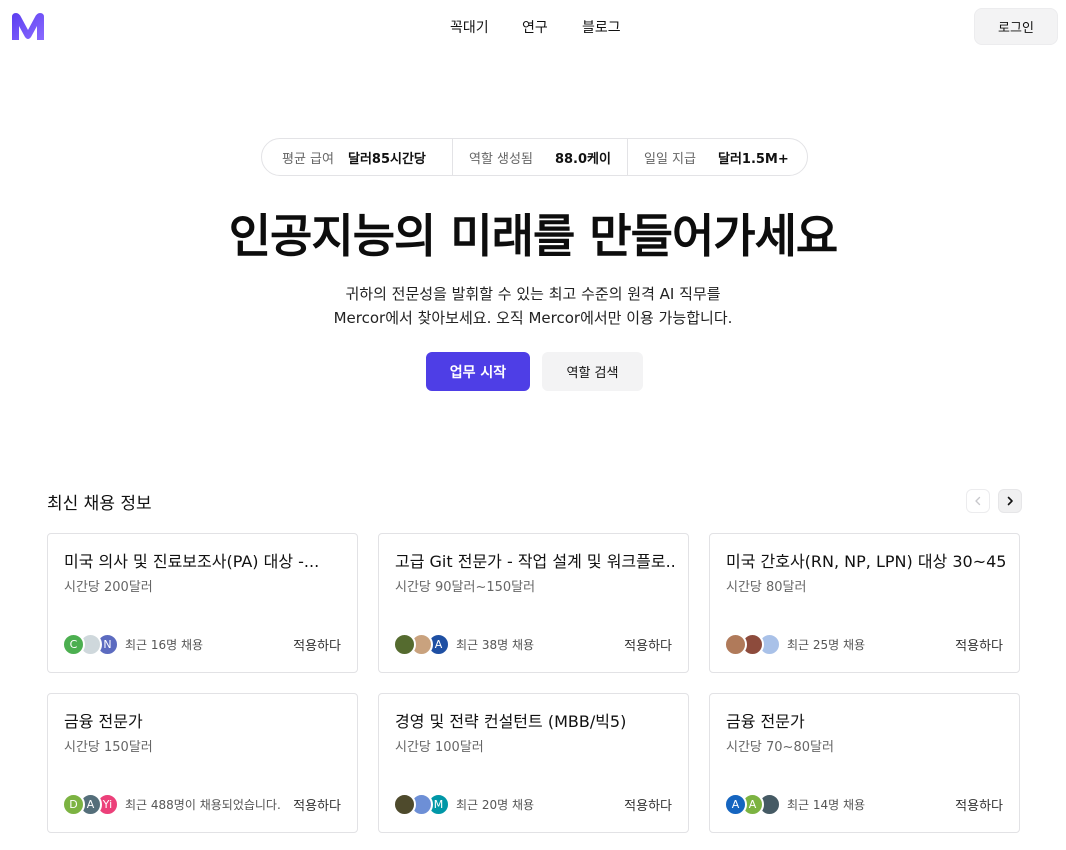  Describe the element at coordinates (533, 294) in the screenshot. I see `hero-subtitle-line: 귀하의 전문성을 발휘할 수 있는 최고 수준의 원격 AI 직무를` at that location.